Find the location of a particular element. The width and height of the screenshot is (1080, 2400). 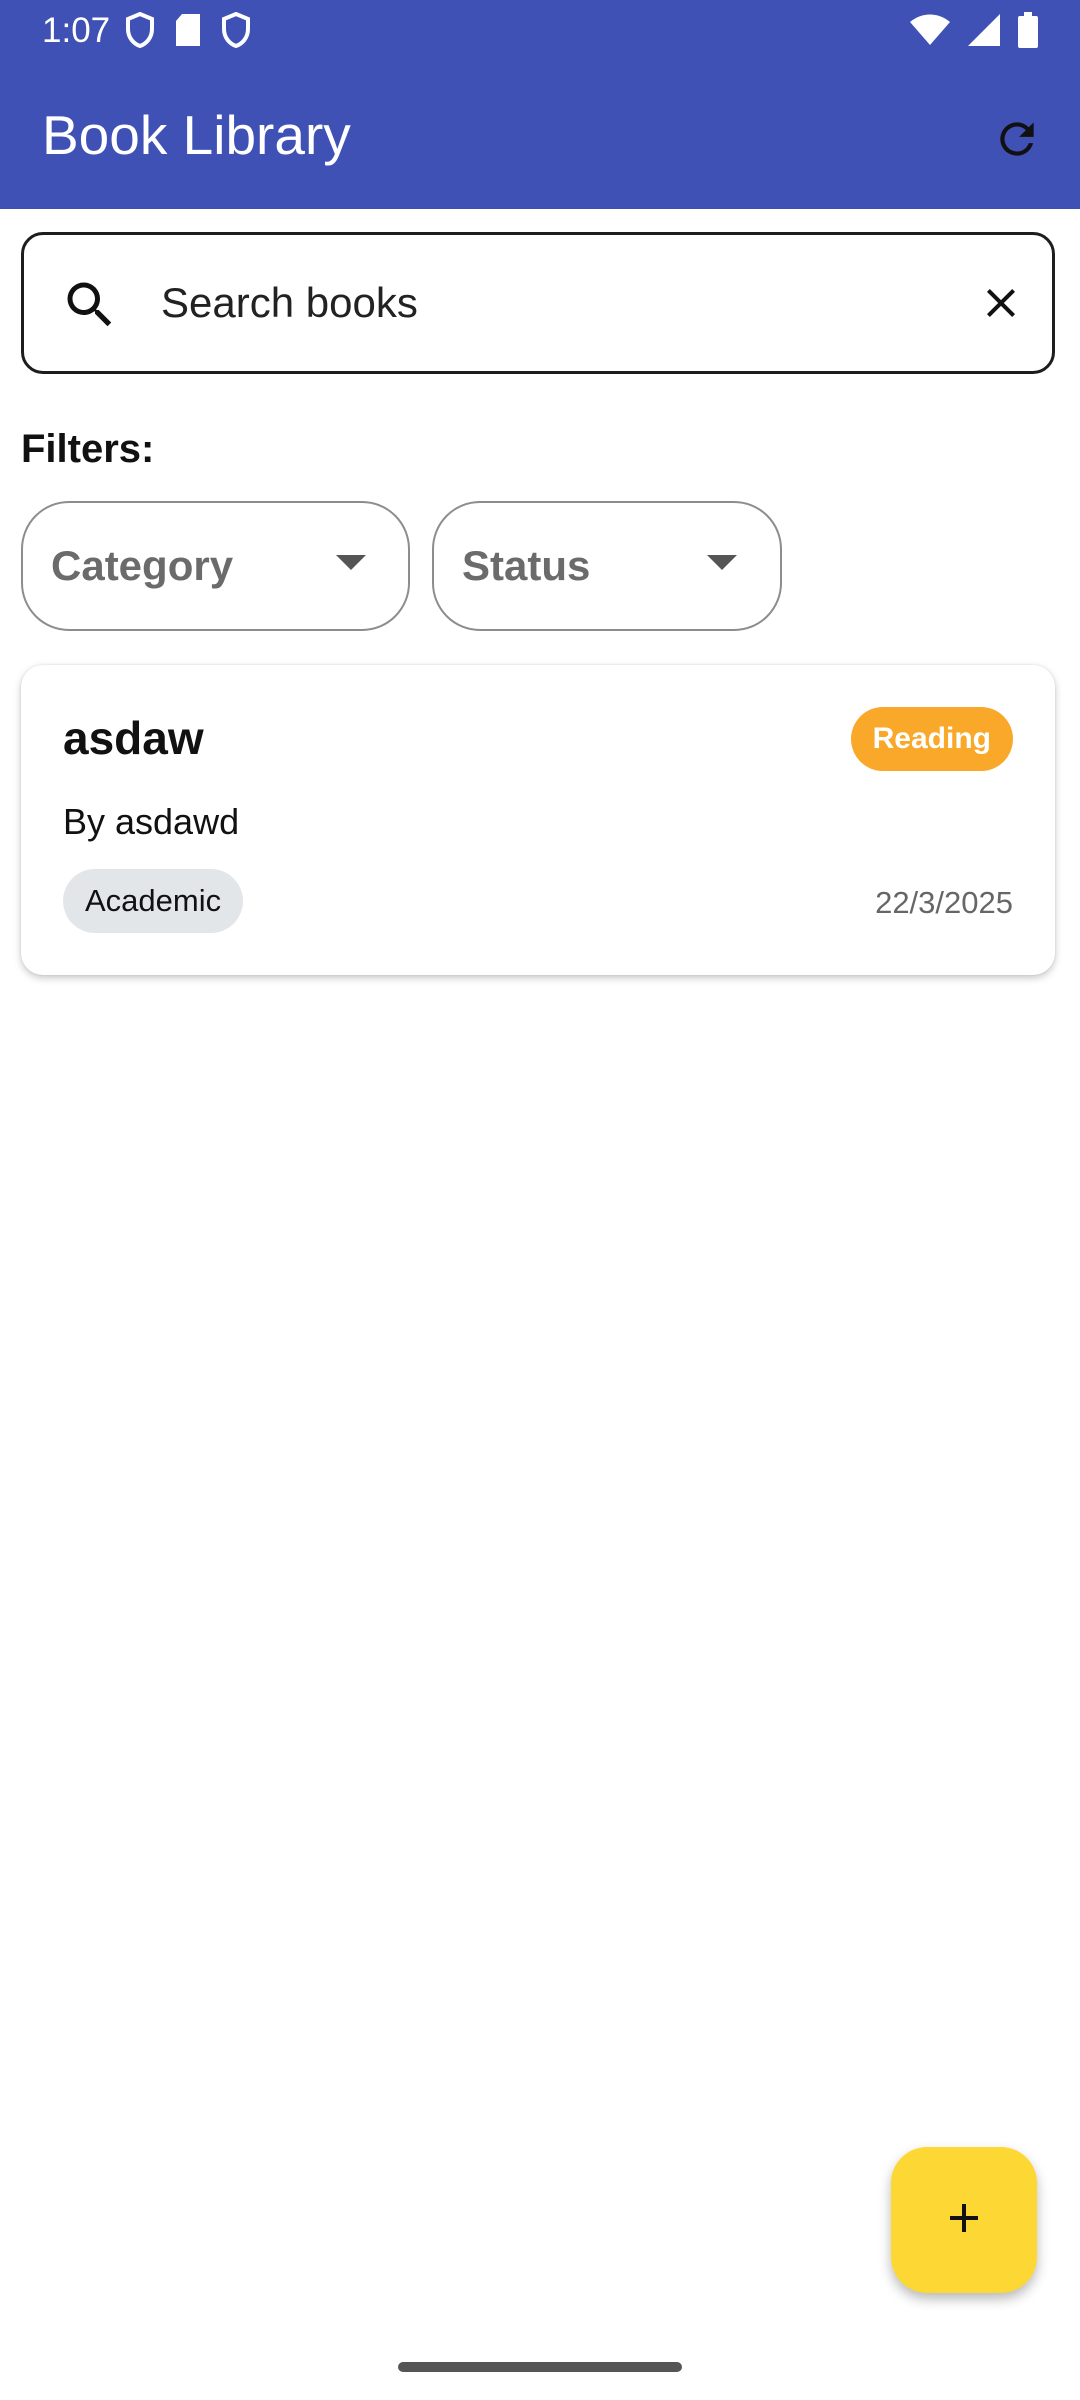

search-icon is located at coordinates (90, 305).